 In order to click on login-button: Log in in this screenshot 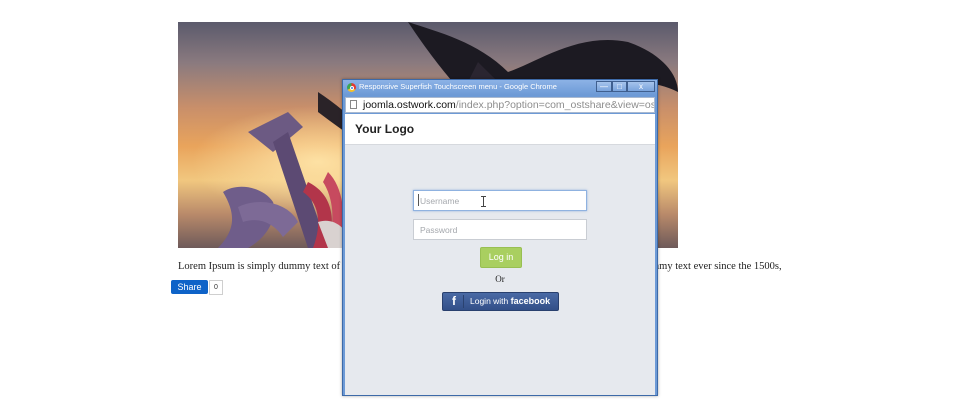, I will do `click(501, 257)`.